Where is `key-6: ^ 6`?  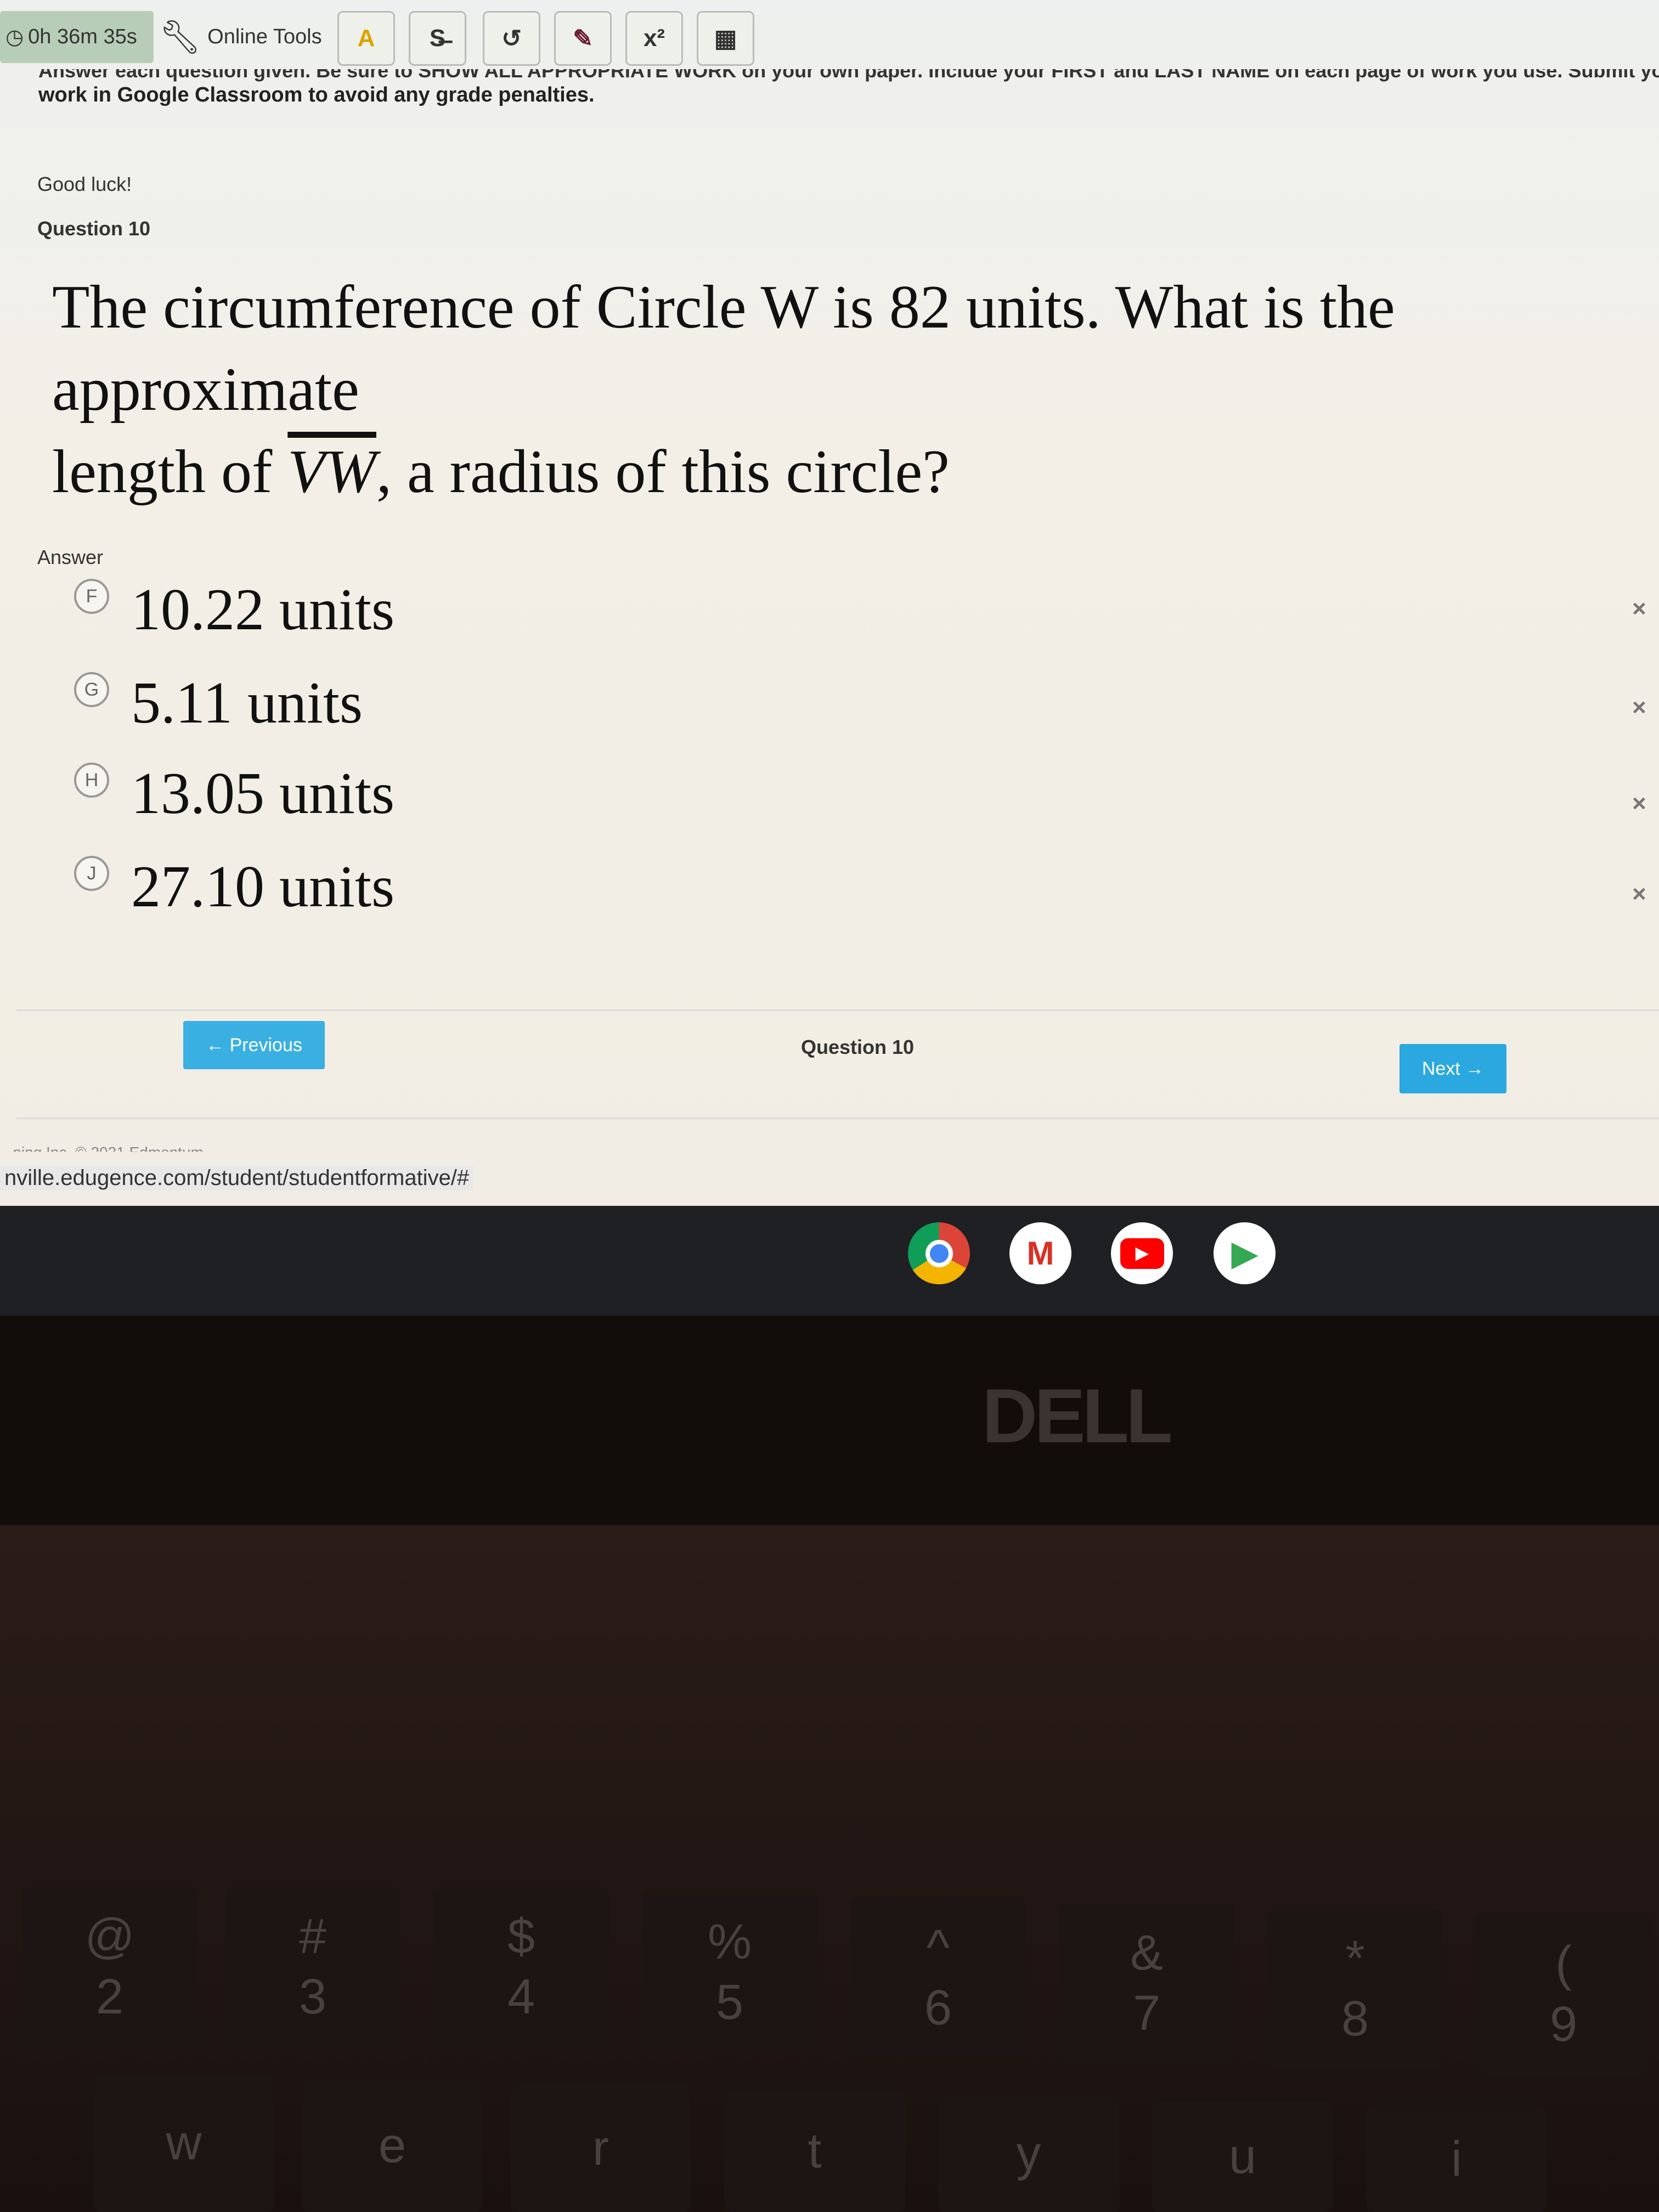 key-6: ^ 6 is located at coordinates (938, 1978).